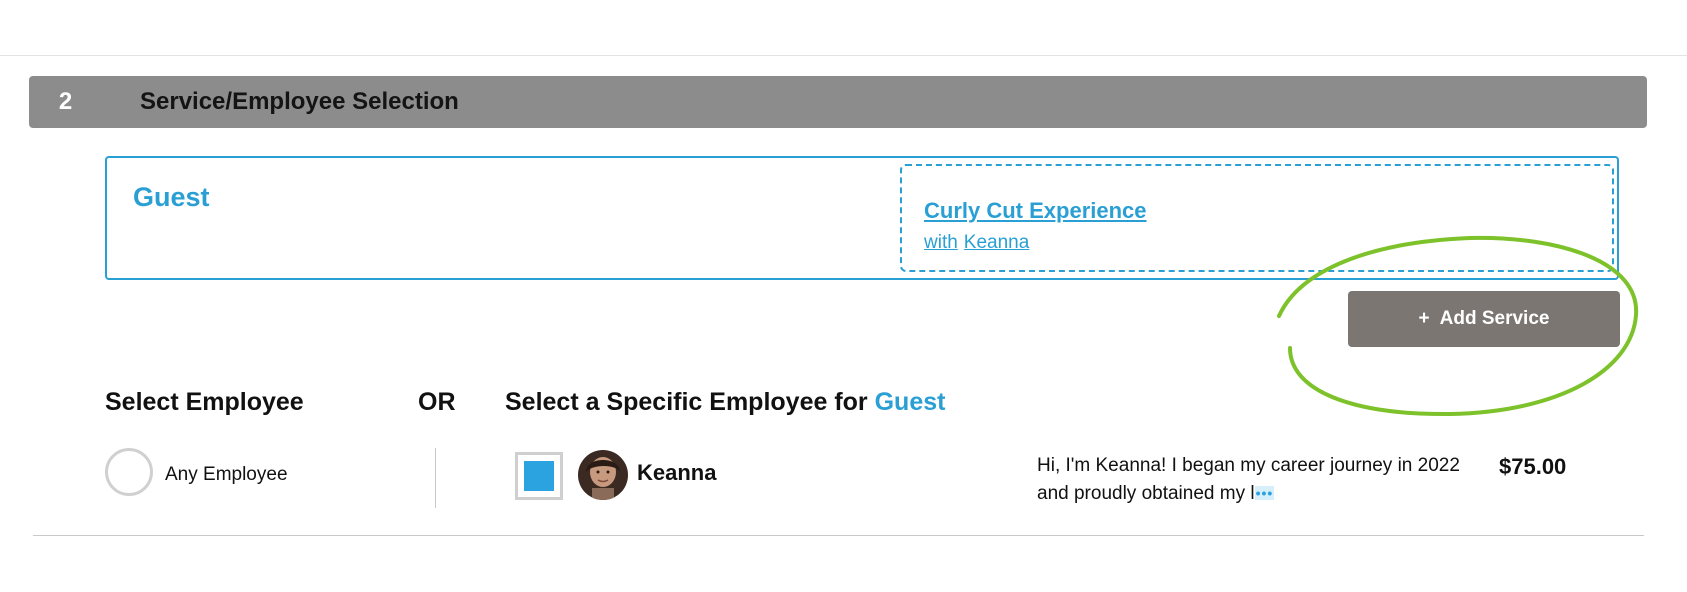  I want to click on service-with-label: with, so click(941, 242).